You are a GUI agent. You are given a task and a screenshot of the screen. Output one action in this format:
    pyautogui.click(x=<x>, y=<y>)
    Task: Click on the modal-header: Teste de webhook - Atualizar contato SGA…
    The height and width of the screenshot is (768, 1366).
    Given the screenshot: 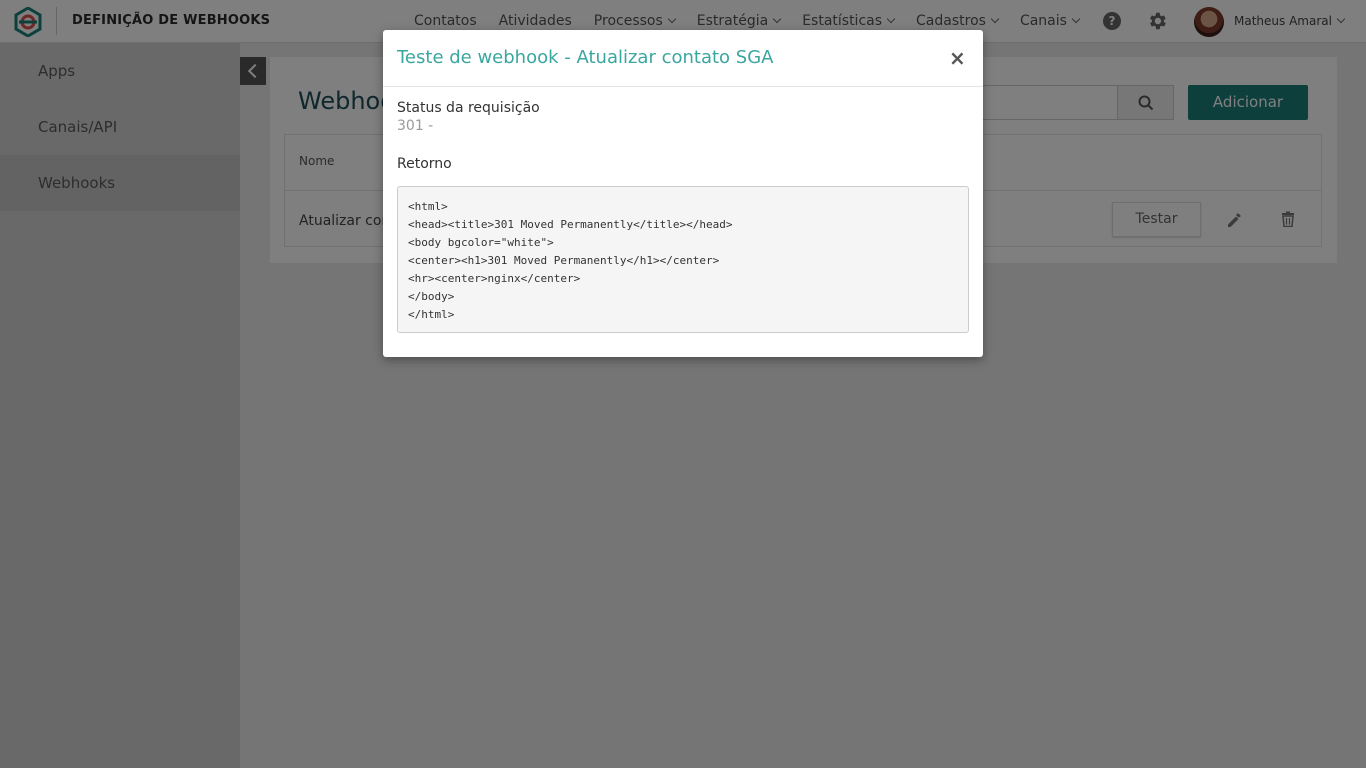 What is the action you would take?
    pyautogui.click(x=683, y=58)
    